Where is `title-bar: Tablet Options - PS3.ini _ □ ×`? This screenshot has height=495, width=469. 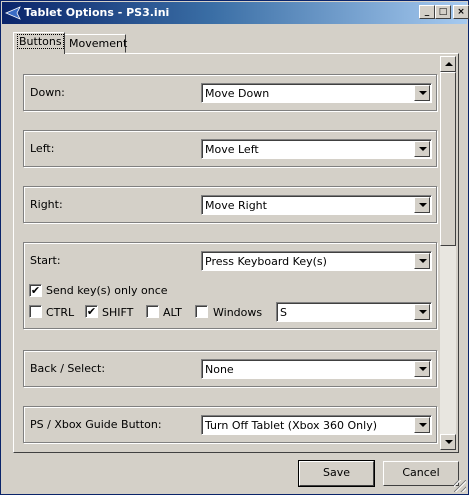 title-bar: Tablet Options - PS3.ini _ □ × is located at coordinates (235, 13).